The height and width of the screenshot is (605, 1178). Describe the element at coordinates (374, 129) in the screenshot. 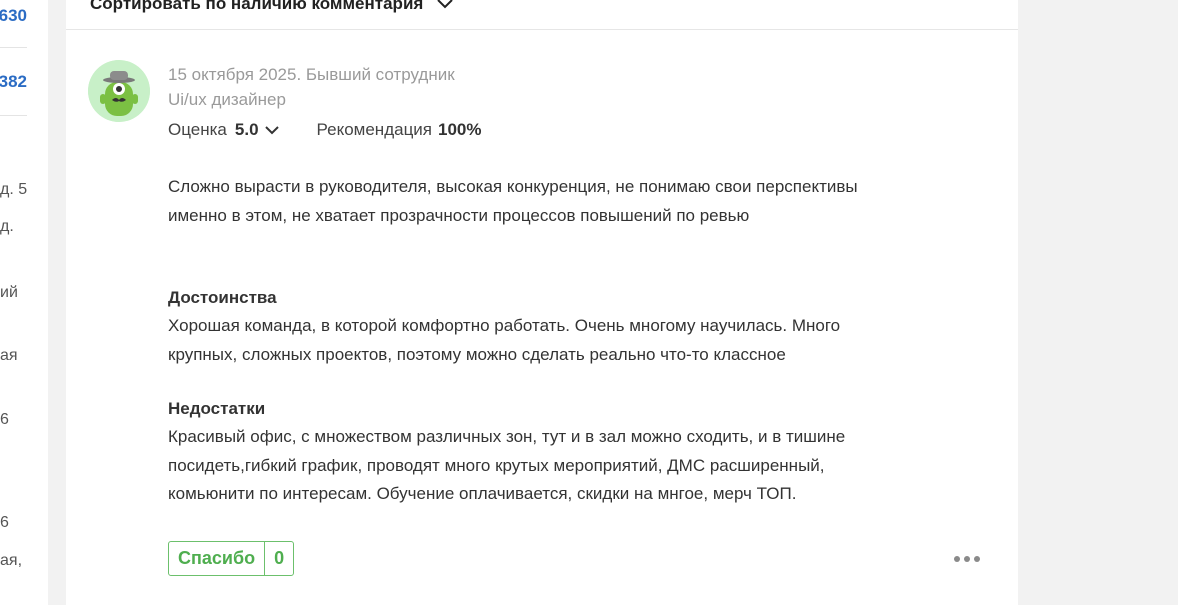

I see `recommend-label: Рекомендация` at that location.